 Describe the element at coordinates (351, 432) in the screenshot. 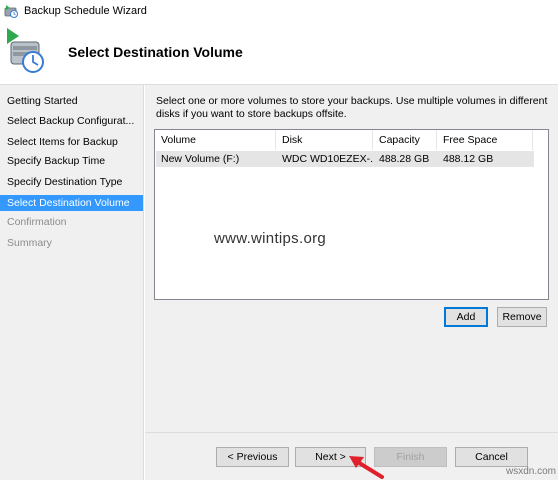

I see `footer-divider` at that location.